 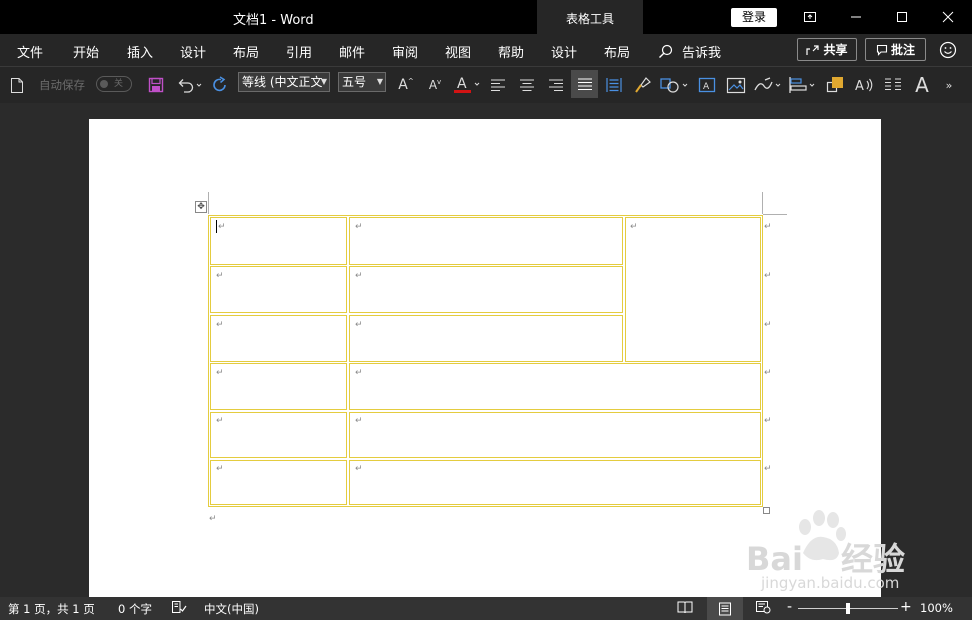 I want to click on align-center-button, so click(x=527, y=85).